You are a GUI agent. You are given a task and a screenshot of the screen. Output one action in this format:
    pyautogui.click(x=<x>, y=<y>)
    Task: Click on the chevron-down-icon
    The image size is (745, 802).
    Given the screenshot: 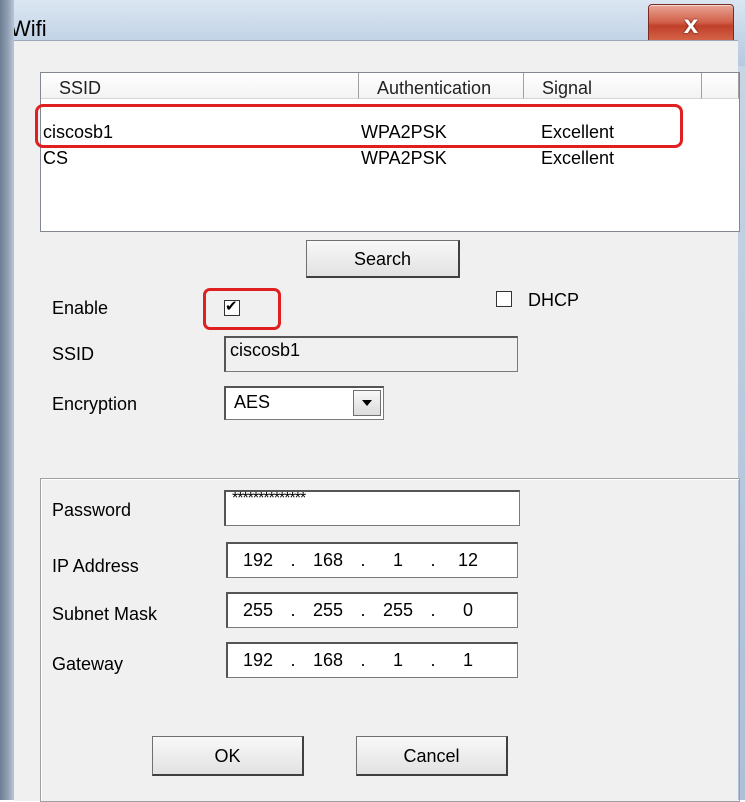 What is the action you would take?
    pyautogui.click(x=367, y=403)
    